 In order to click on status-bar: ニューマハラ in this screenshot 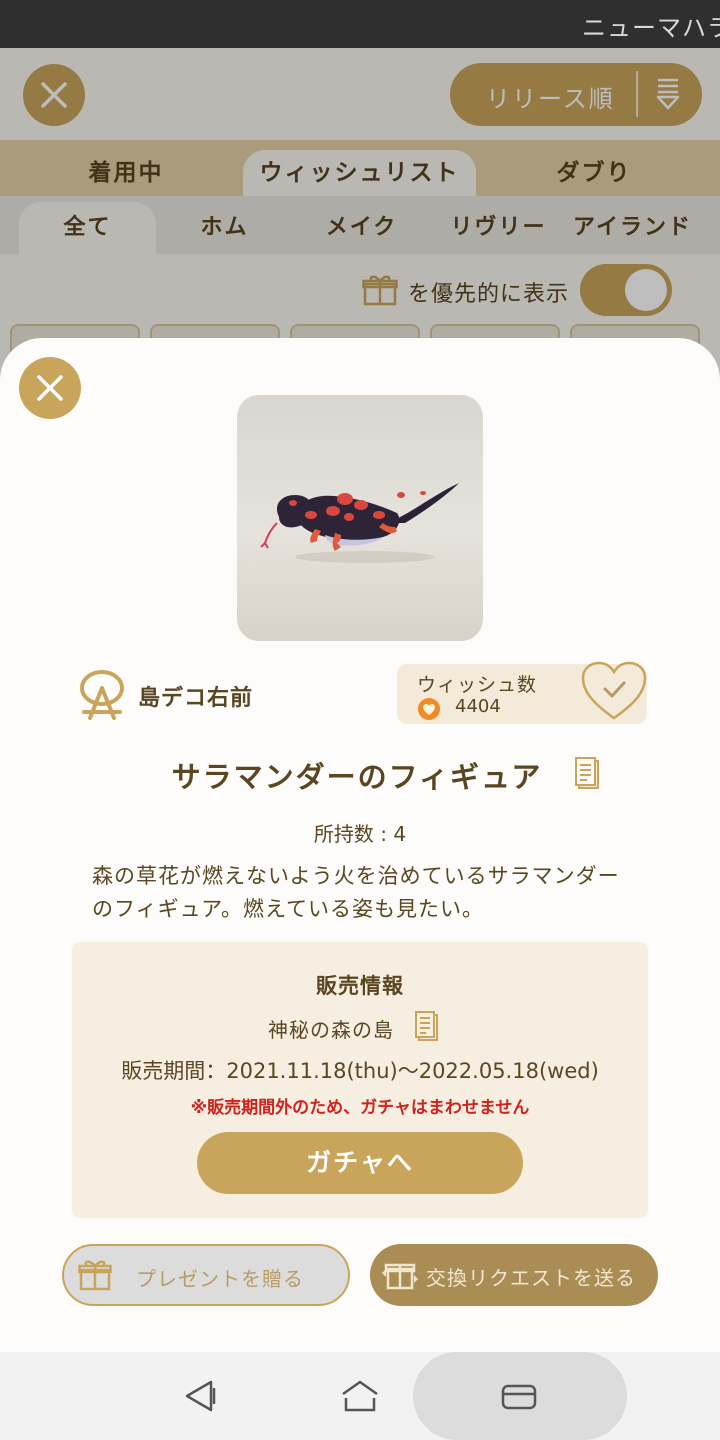, I will do `click(360, 24)`.